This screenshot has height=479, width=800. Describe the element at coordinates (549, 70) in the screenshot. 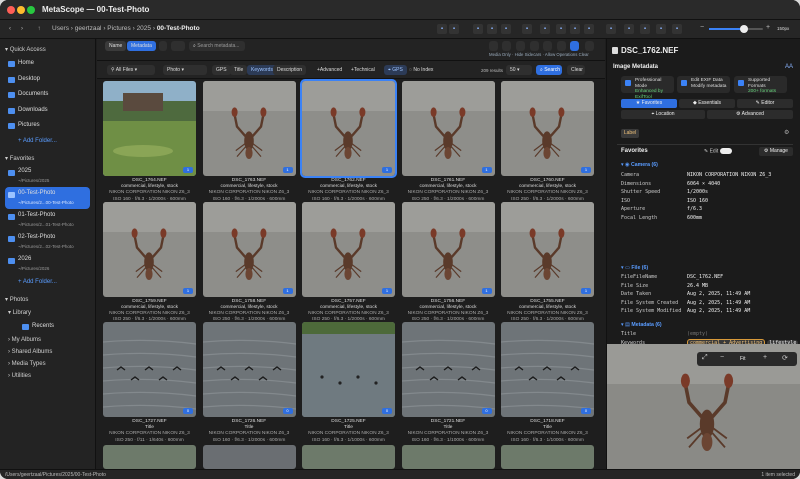

I see `search-button: ⌕ Search` at that location.